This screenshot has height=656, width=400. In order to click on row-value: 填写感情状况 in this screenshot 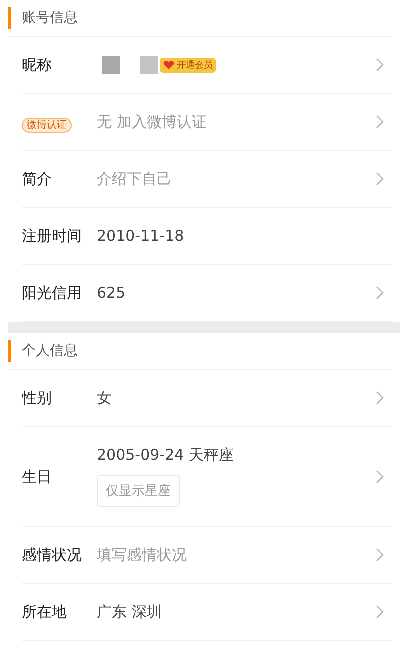, I will do `click(142, 555)`.